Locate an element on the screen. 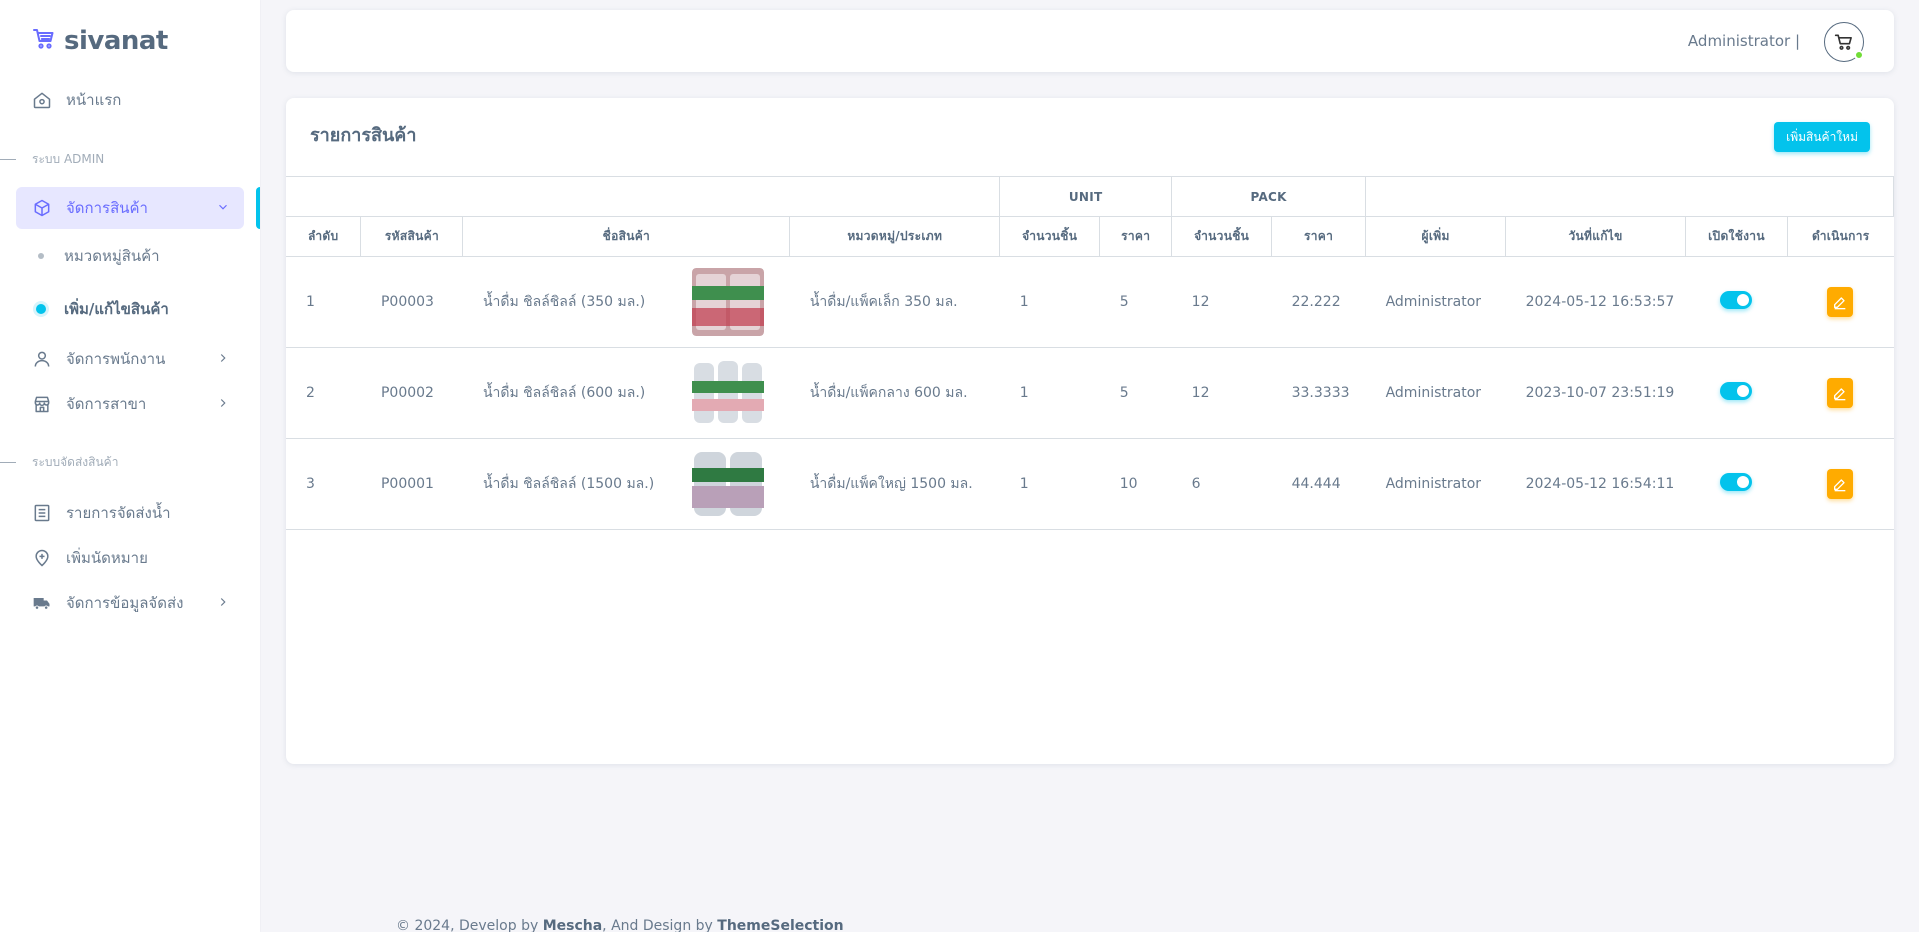 This screenshot has height=932, width=1919. sidebar-item-appointment: เพิ่มนัดหมาย is located at coordinates (130, 558).